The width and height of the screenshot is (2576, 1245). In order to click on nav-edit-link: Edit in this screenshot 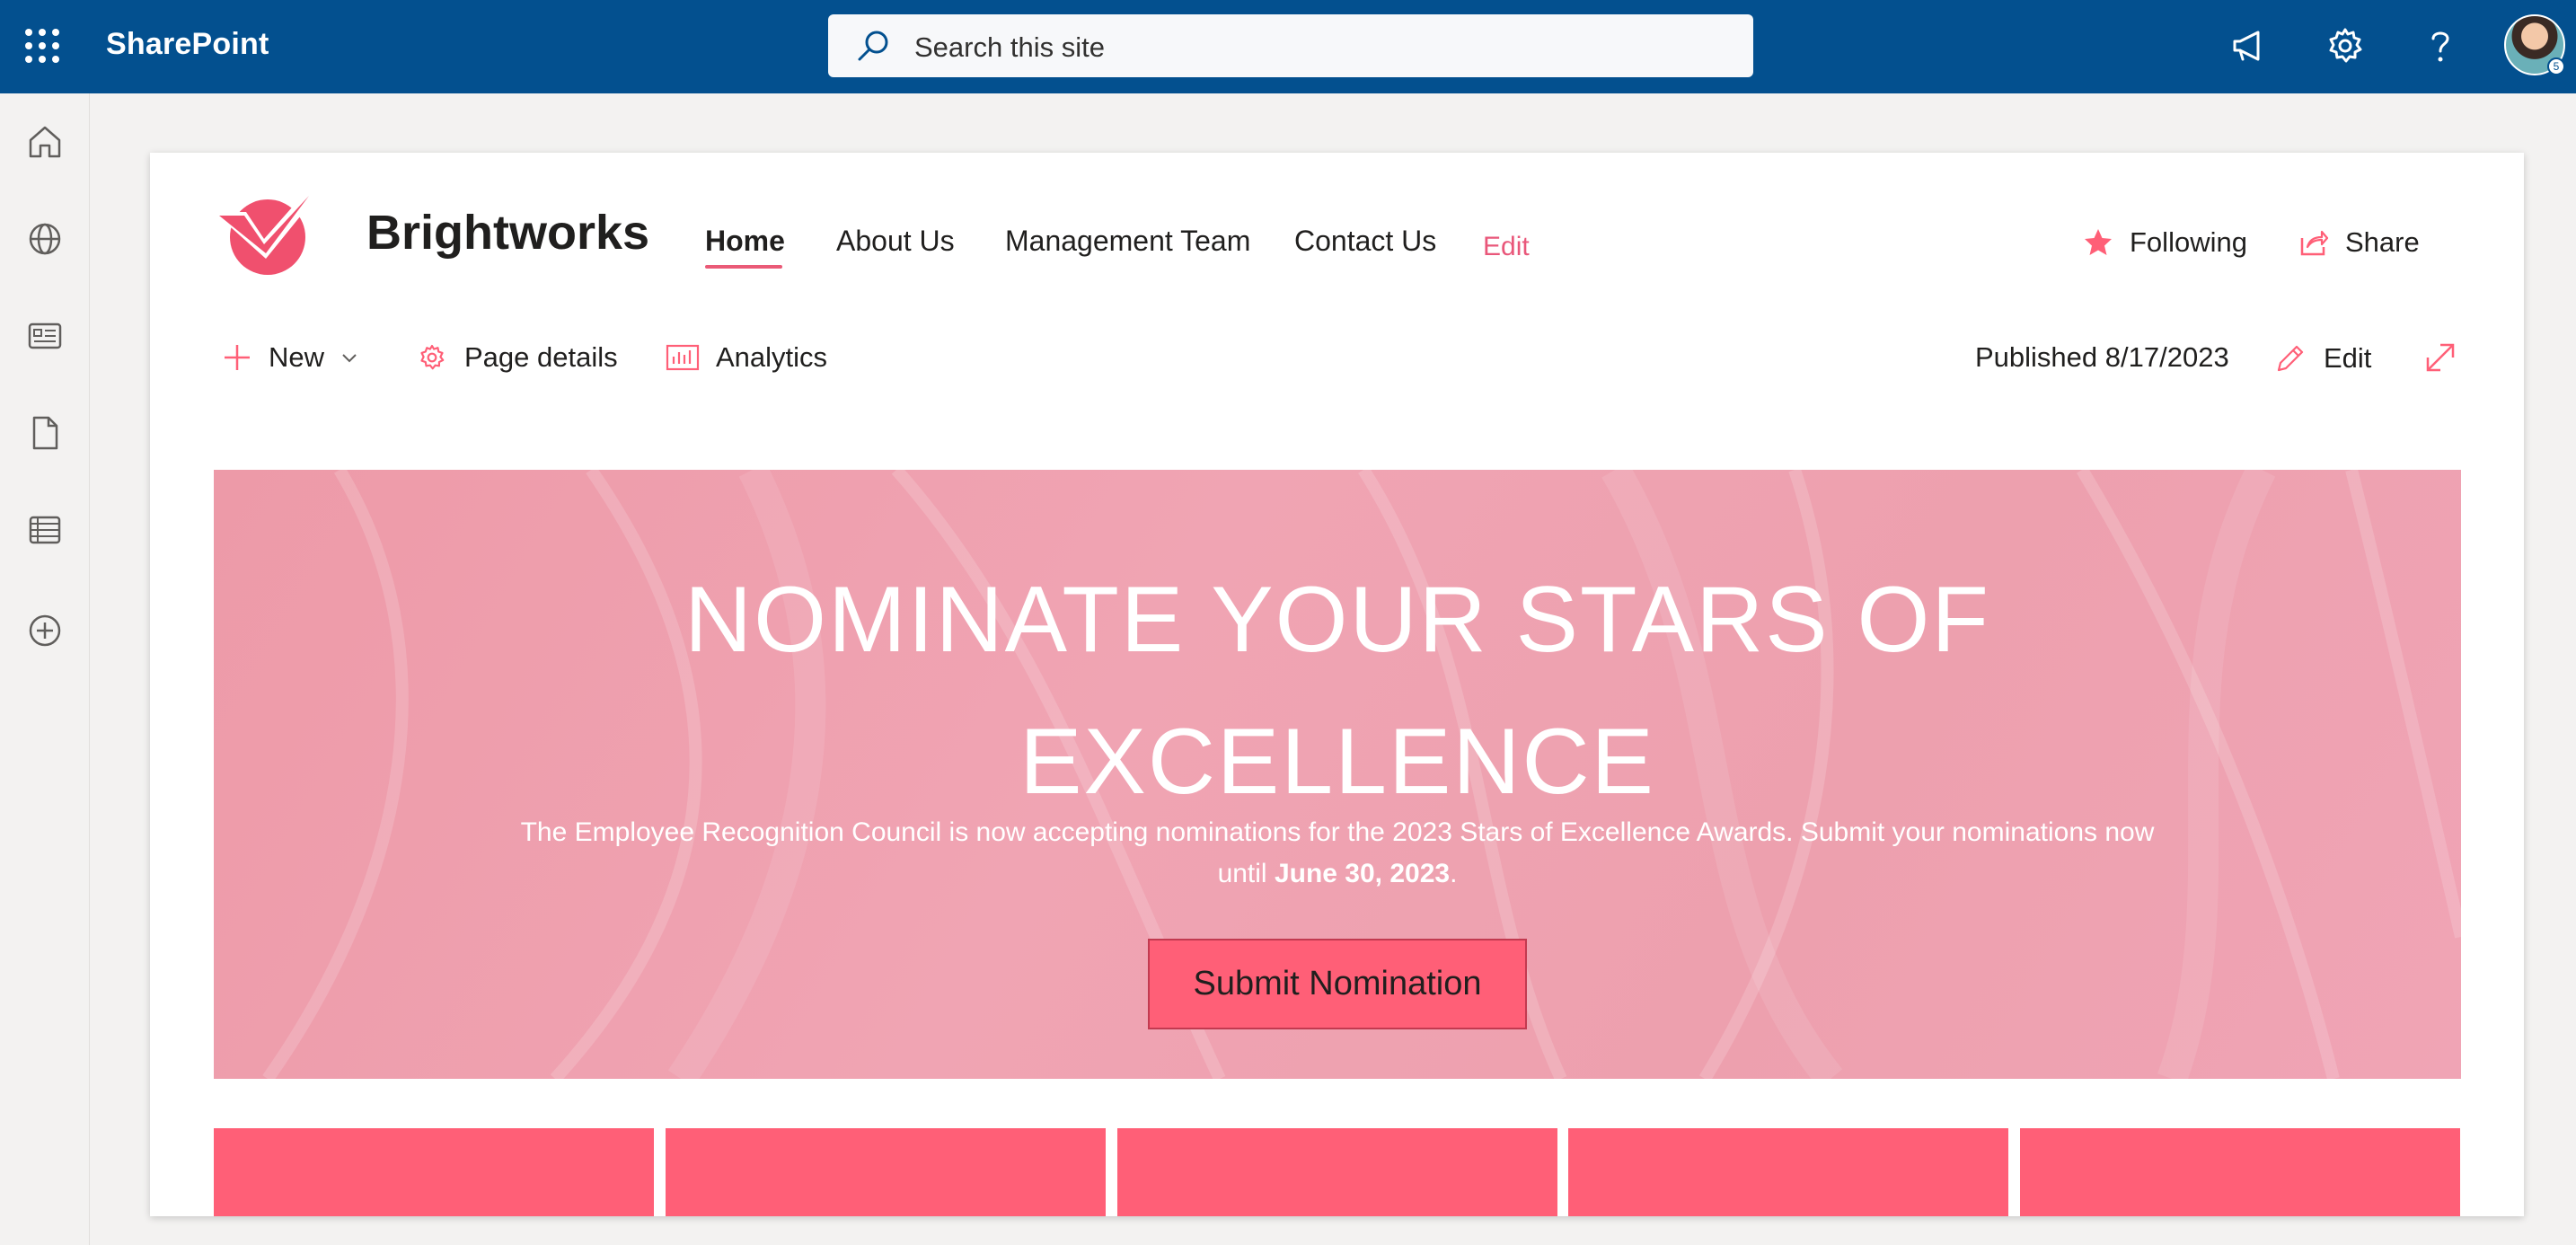, I will do `click(1506, 247)`.